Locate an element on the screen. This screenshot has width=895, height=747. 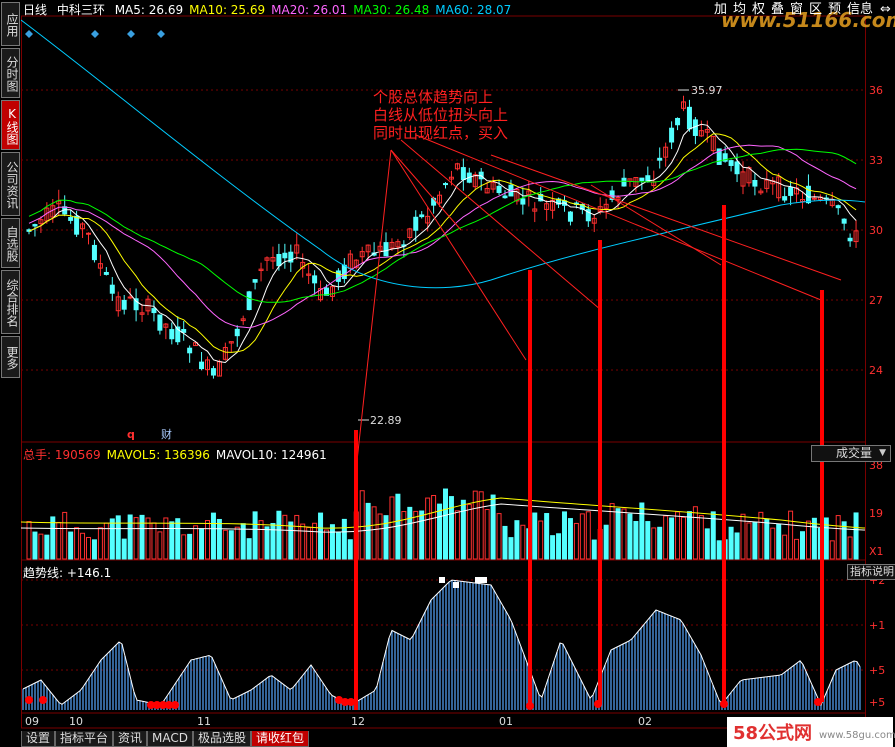
bottom-tab: 设置 is located at coordinates (38, 739).